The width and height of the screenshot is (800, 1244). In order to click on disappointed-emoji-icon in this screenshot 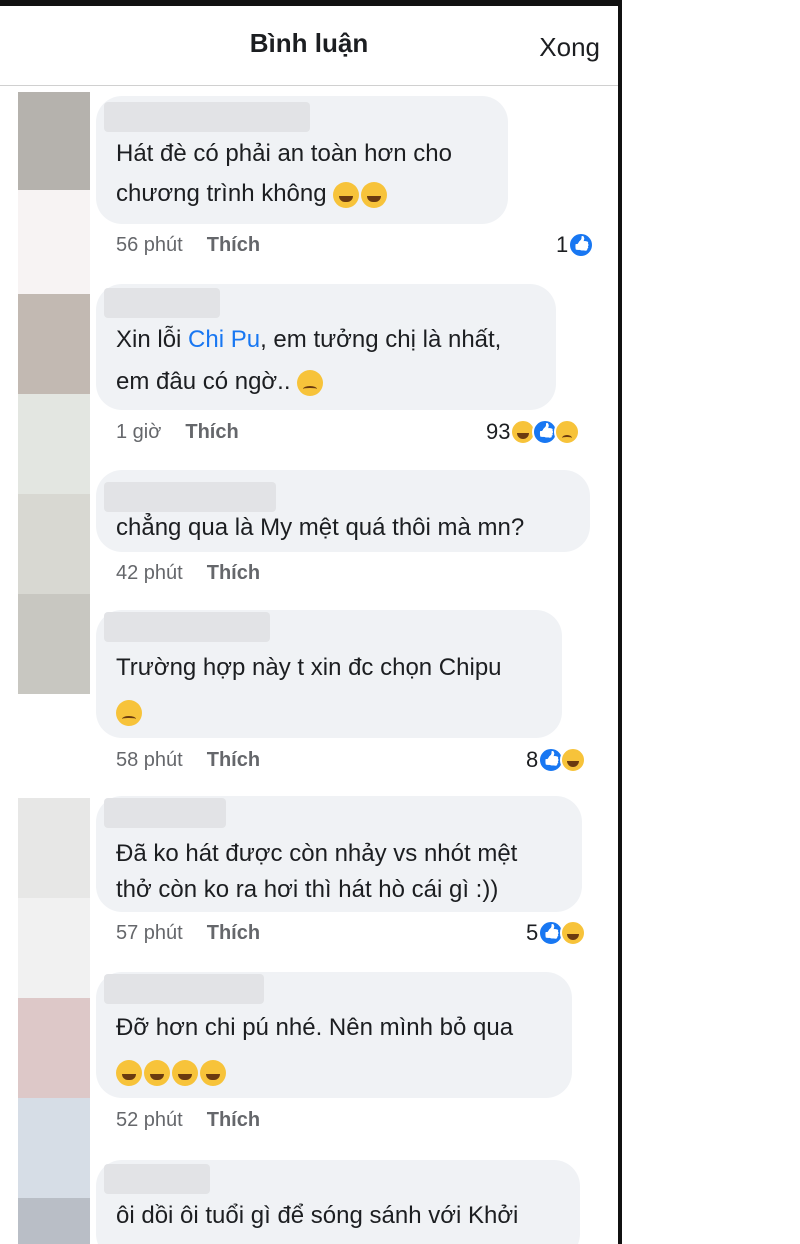, I will do `click(129, 712)`.